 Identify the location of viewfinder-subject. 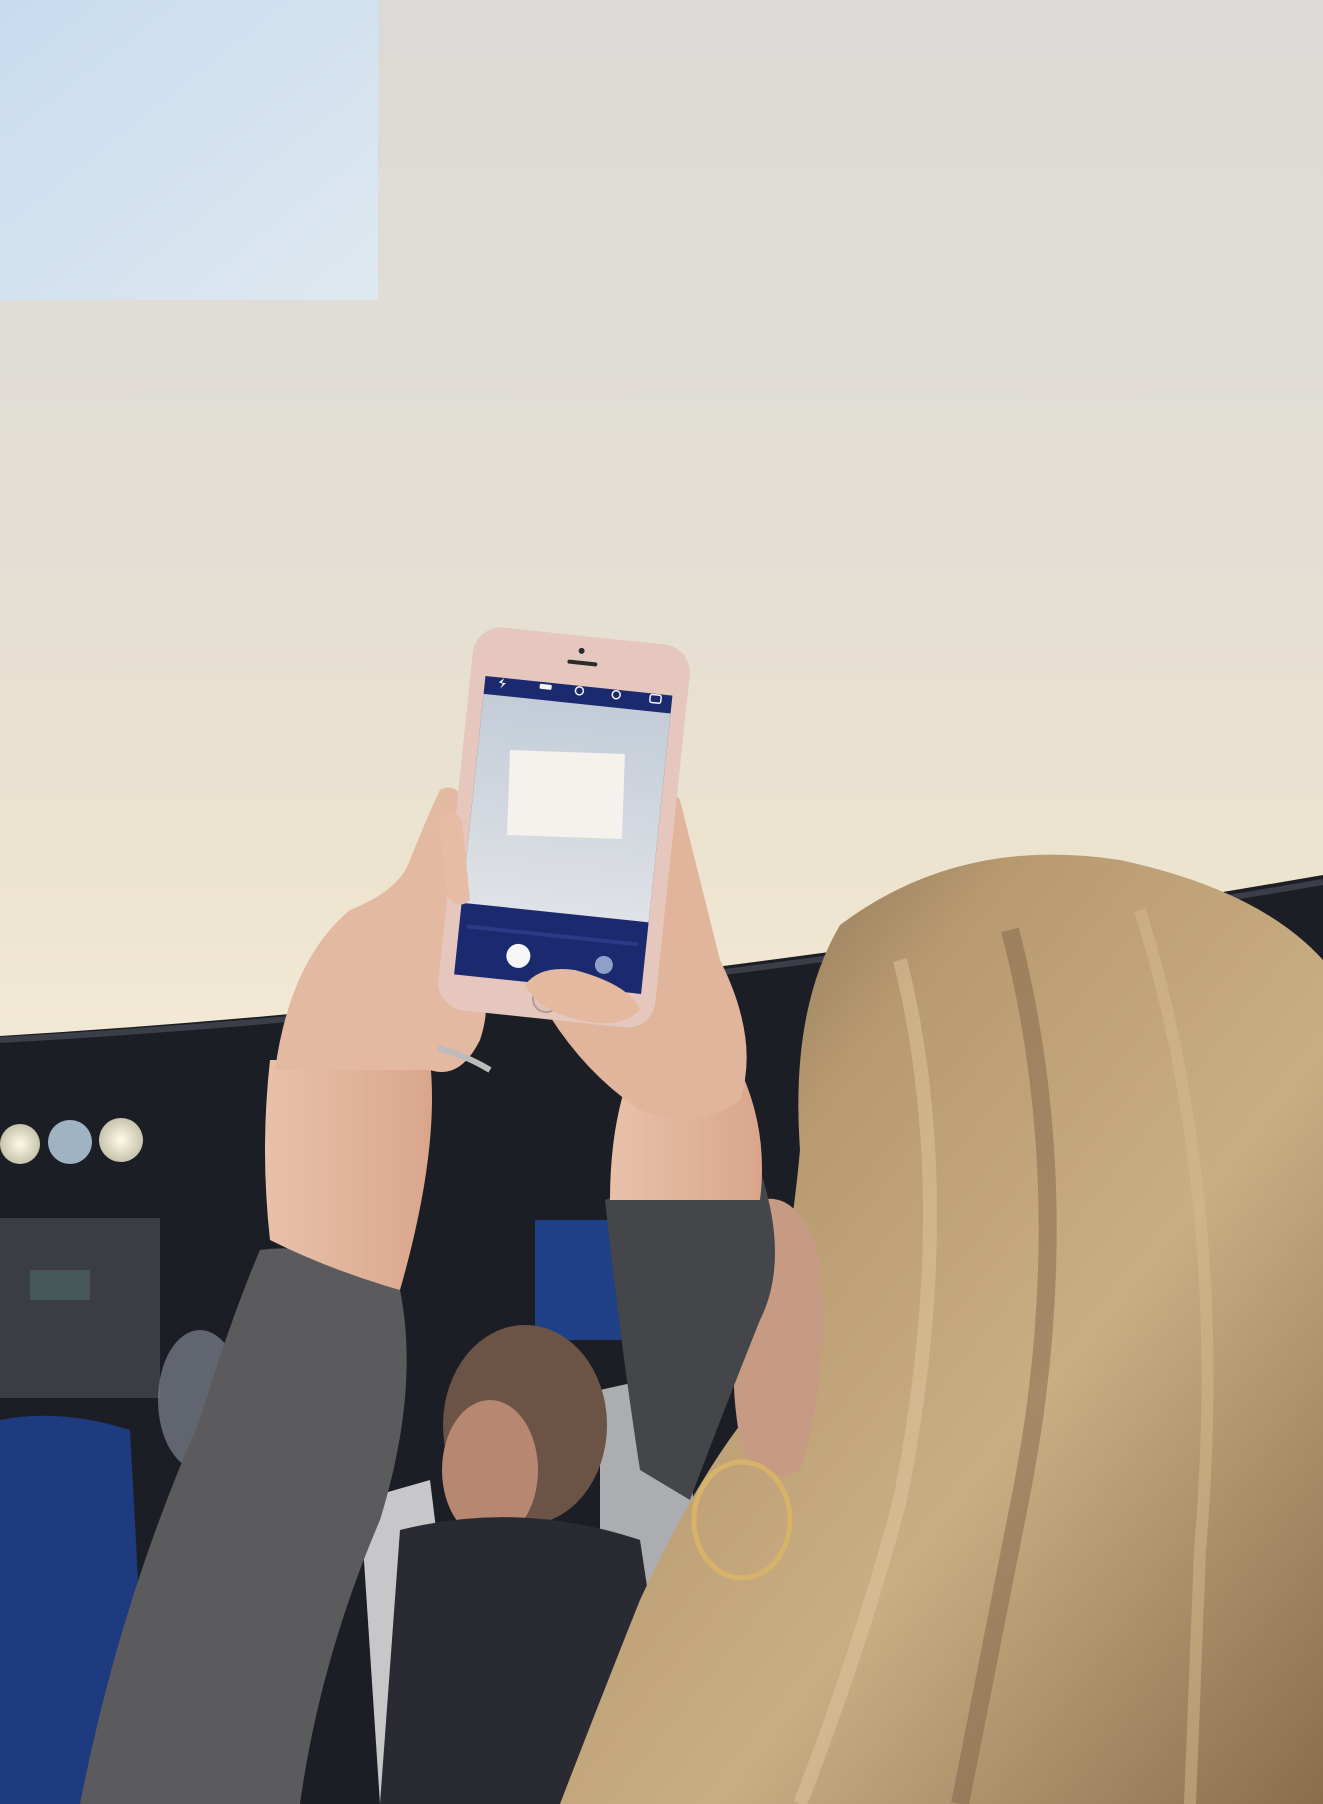
(566, 794).